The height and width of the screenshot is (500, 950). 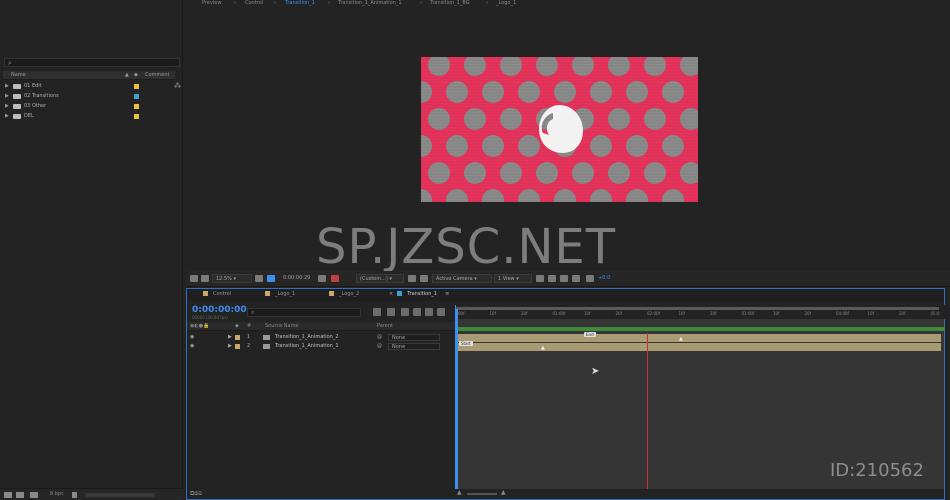 I want to click on timeline-icon, so click(x=552, y=278).